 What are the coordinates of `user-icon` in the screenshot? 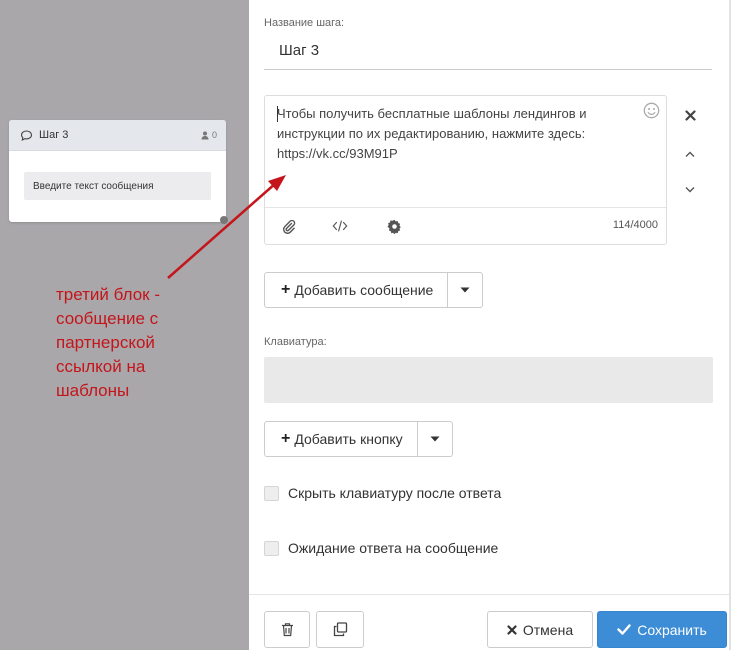 It's located at (205, 135).